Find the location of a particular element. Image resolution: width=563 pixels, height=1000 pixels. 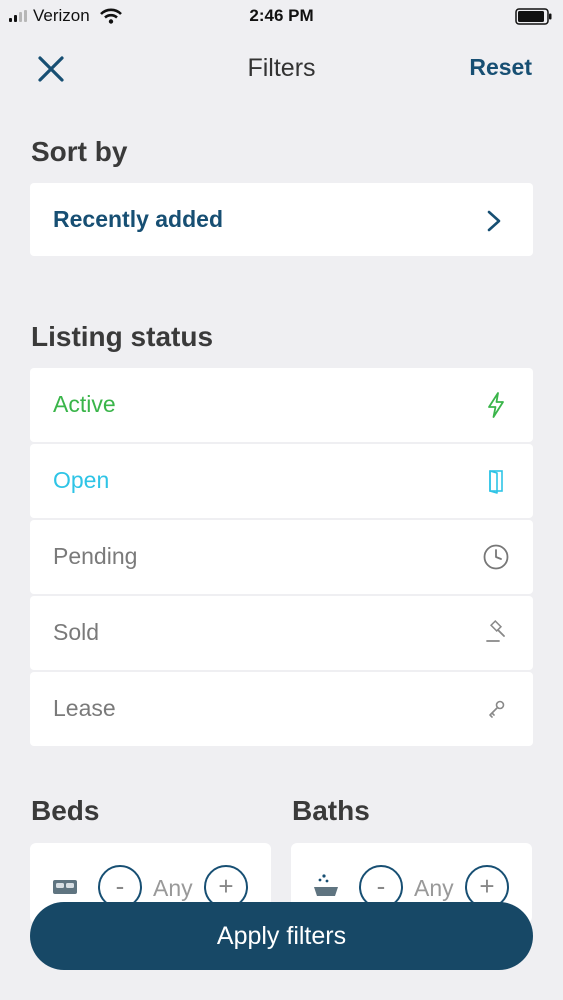

status-option-label: Open is located at coordinates (81, 480).